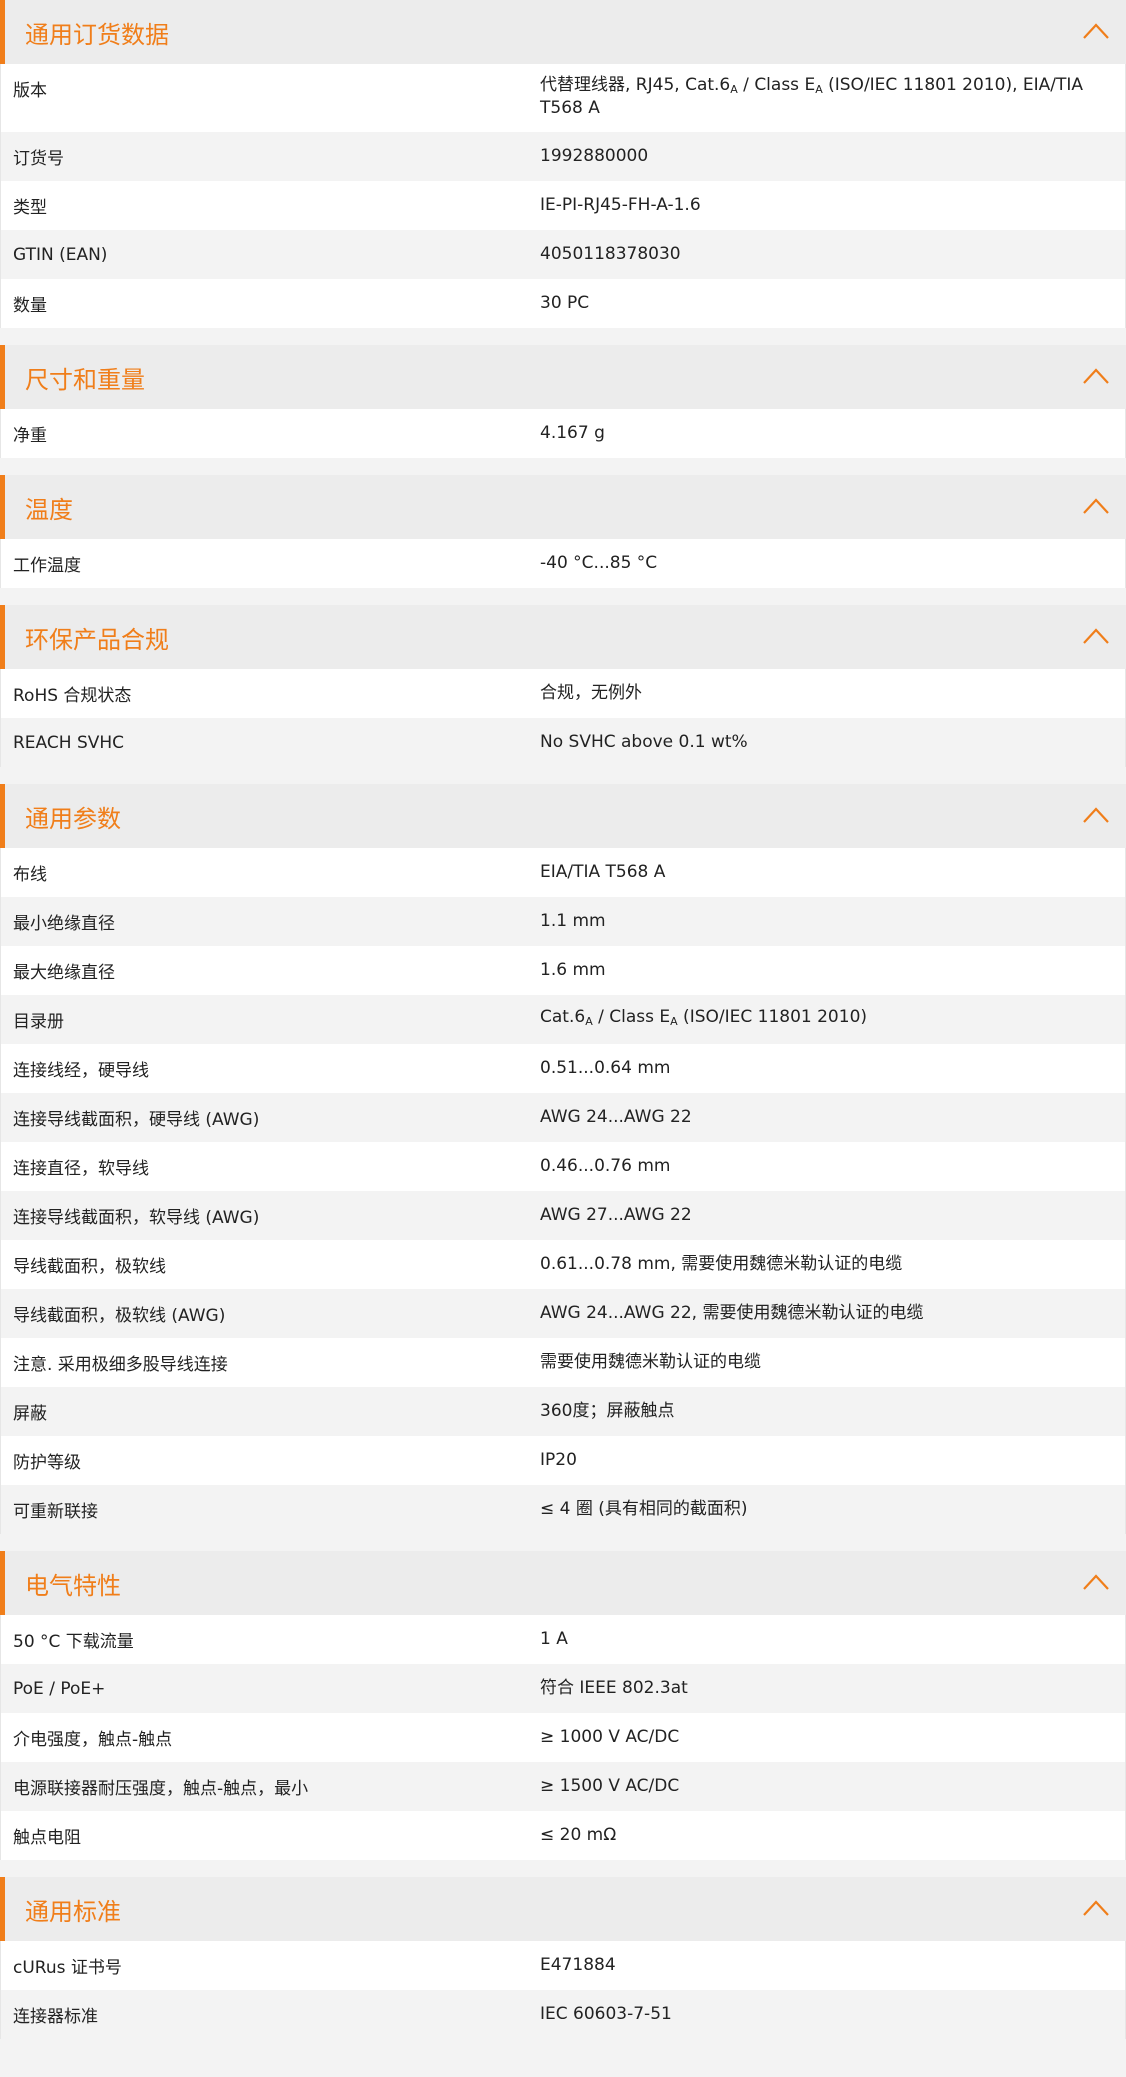  I want to click on spec-value: IE-PI-RJ45-FH-A-1.6, so click(620, 205).